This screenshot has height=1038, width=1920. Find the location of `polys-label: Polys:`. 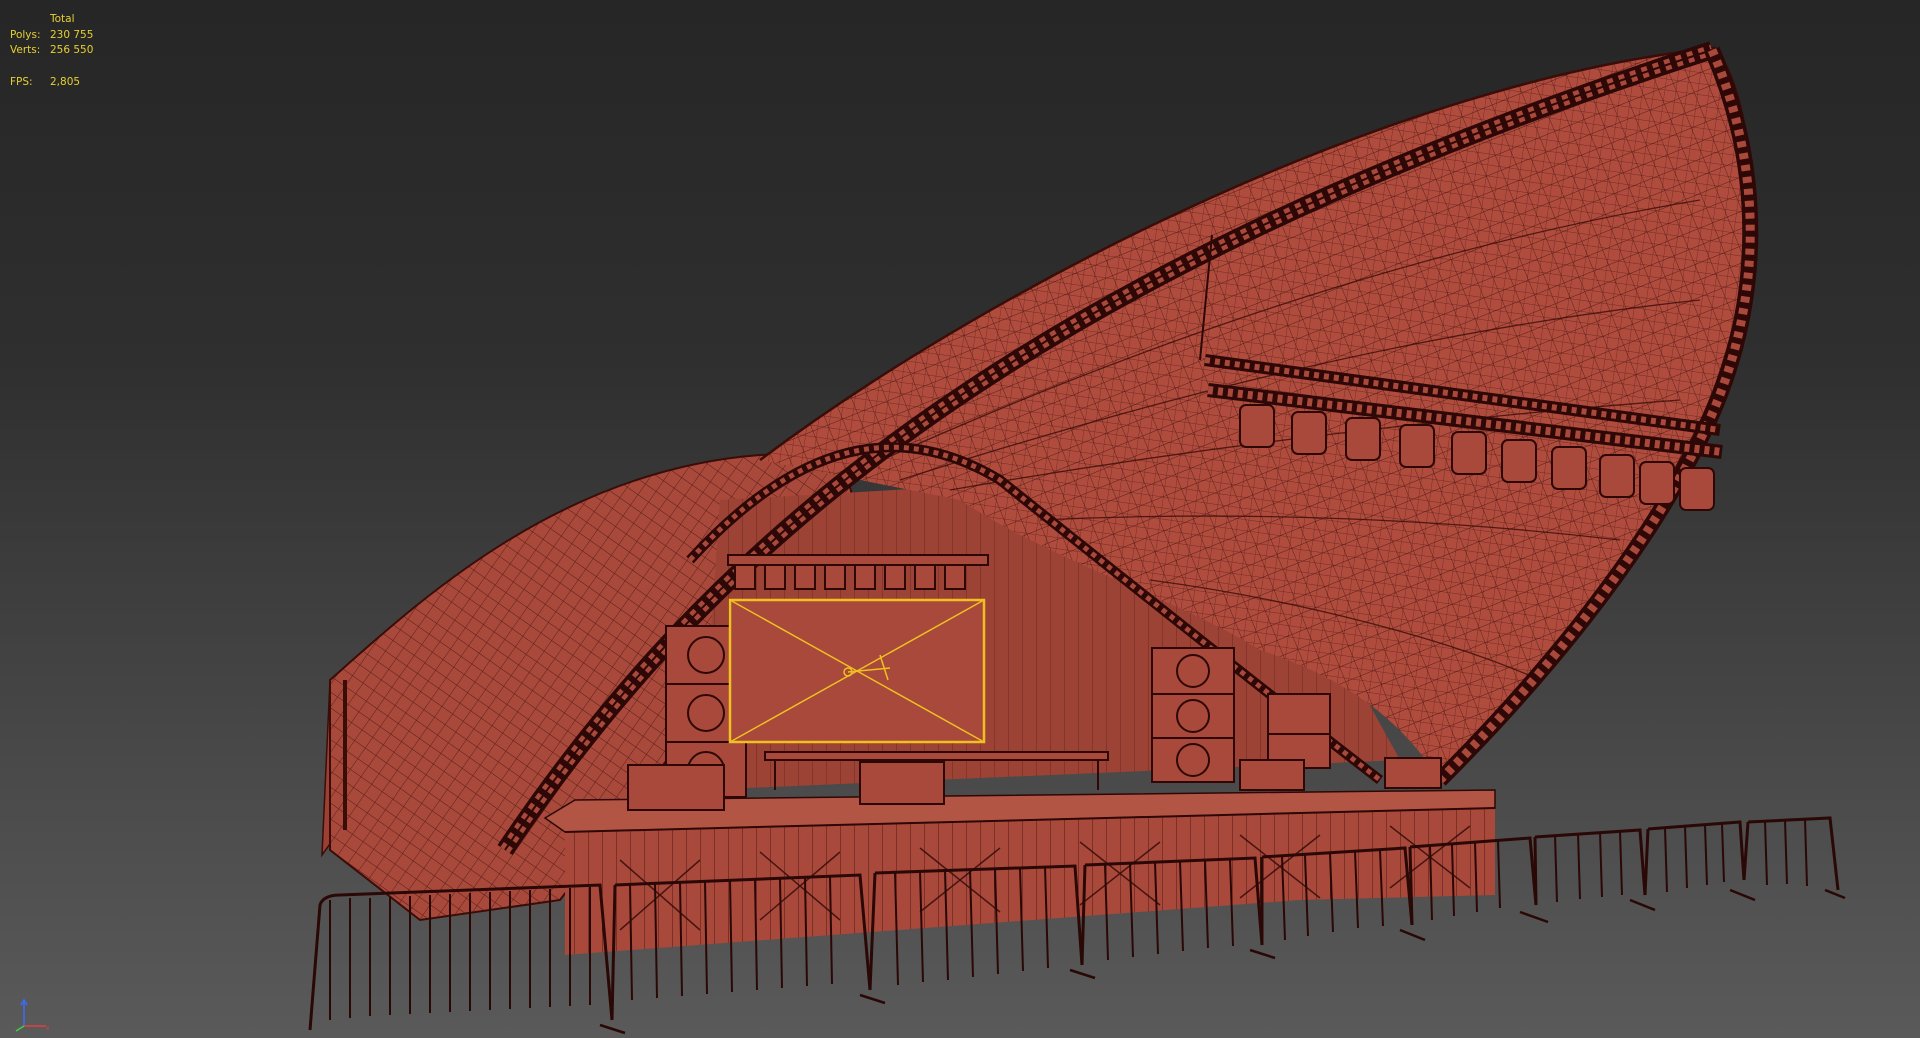

polys-label: Polys: is located at coordinates (25, 34).